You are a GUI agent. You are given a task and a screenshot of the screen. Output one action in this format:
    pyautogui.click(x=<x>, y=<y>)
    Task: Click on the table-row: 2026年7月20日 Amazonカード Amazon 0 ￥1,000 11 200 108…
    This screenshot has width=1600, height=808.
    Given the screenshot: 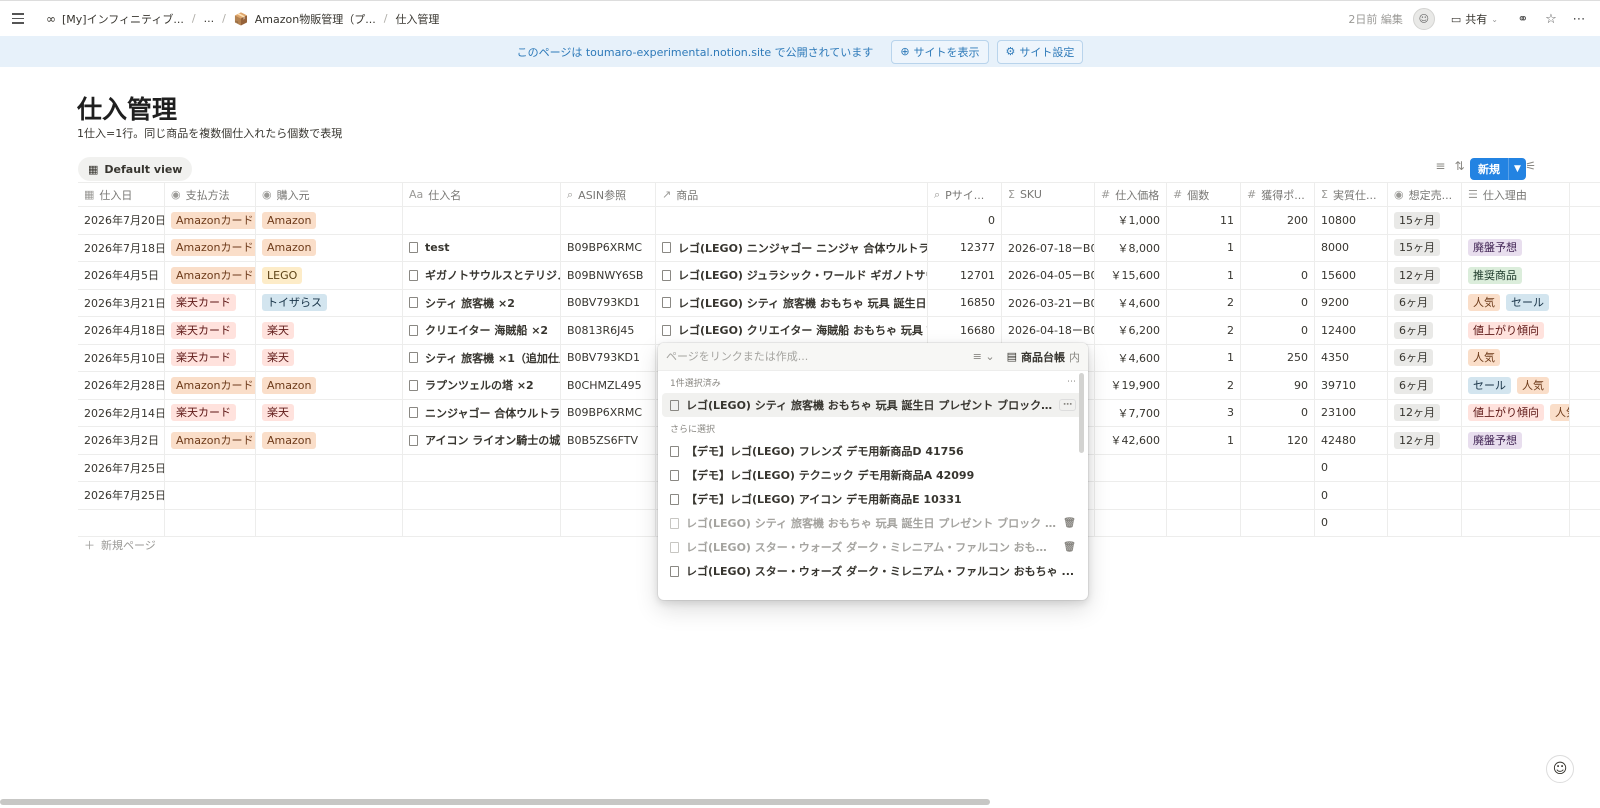 What is the action you would take?
    pyautogui.click(x=839, y=221)
    